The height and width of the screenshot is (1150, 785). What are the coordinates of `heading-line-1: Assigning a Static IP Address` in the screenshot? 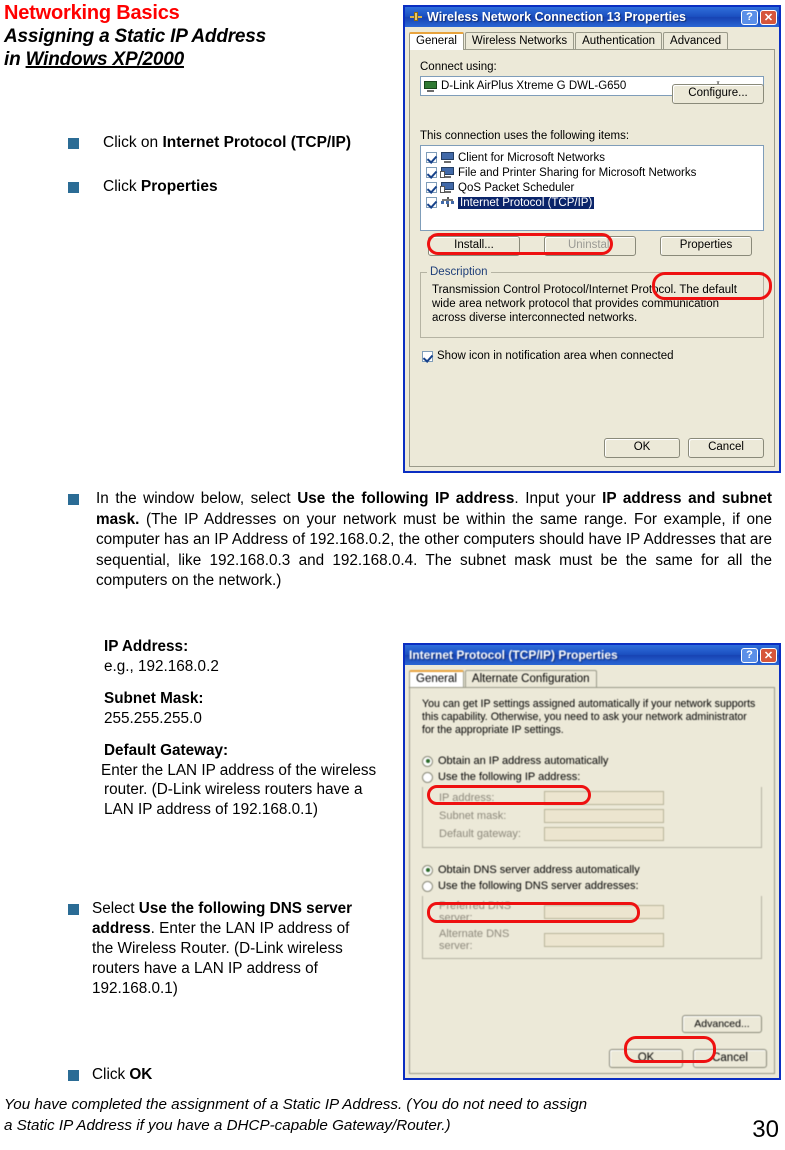 It's located at (135, 36).